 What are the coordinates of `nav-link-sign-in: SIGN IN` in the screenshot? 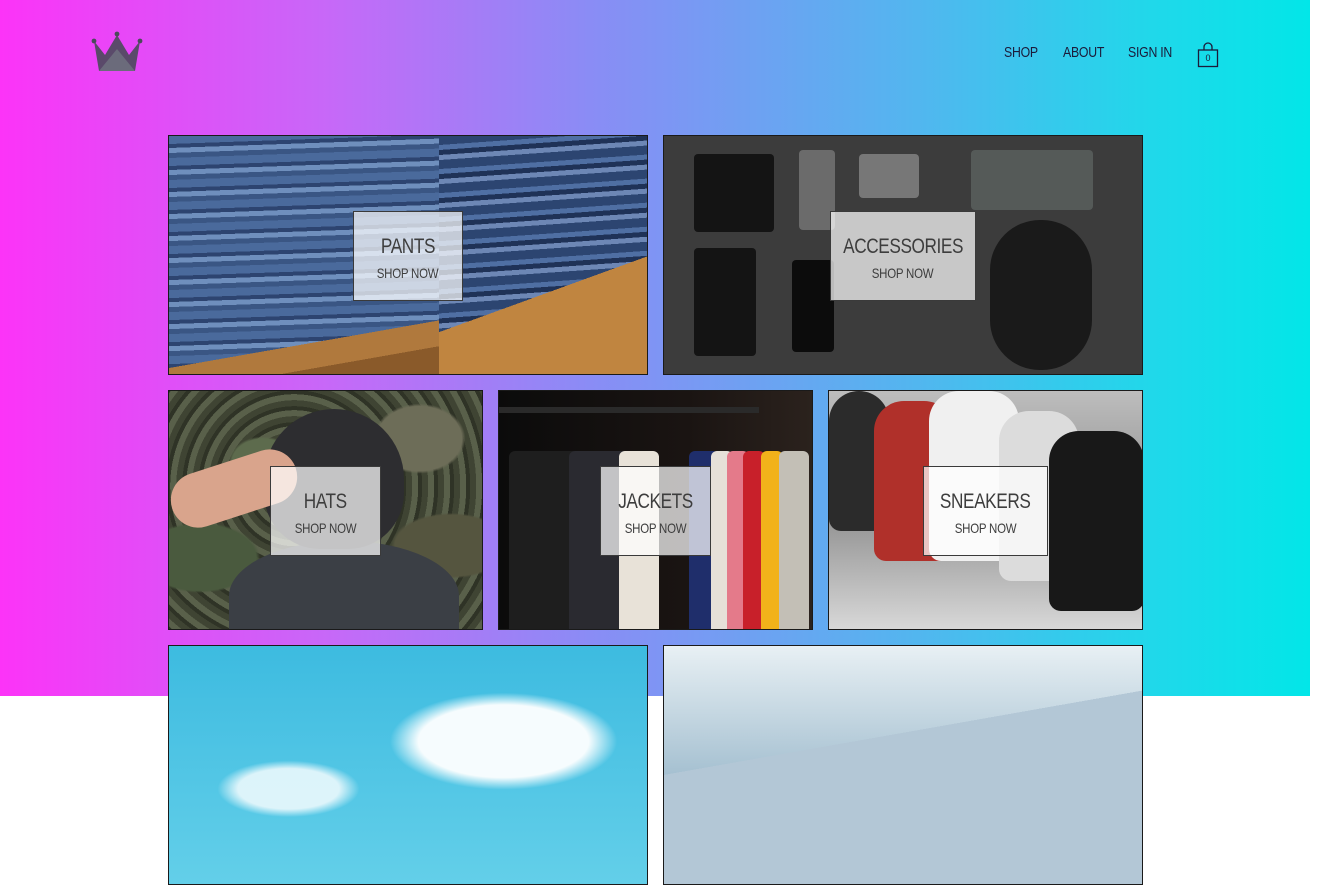 It's located at (1150, 52).